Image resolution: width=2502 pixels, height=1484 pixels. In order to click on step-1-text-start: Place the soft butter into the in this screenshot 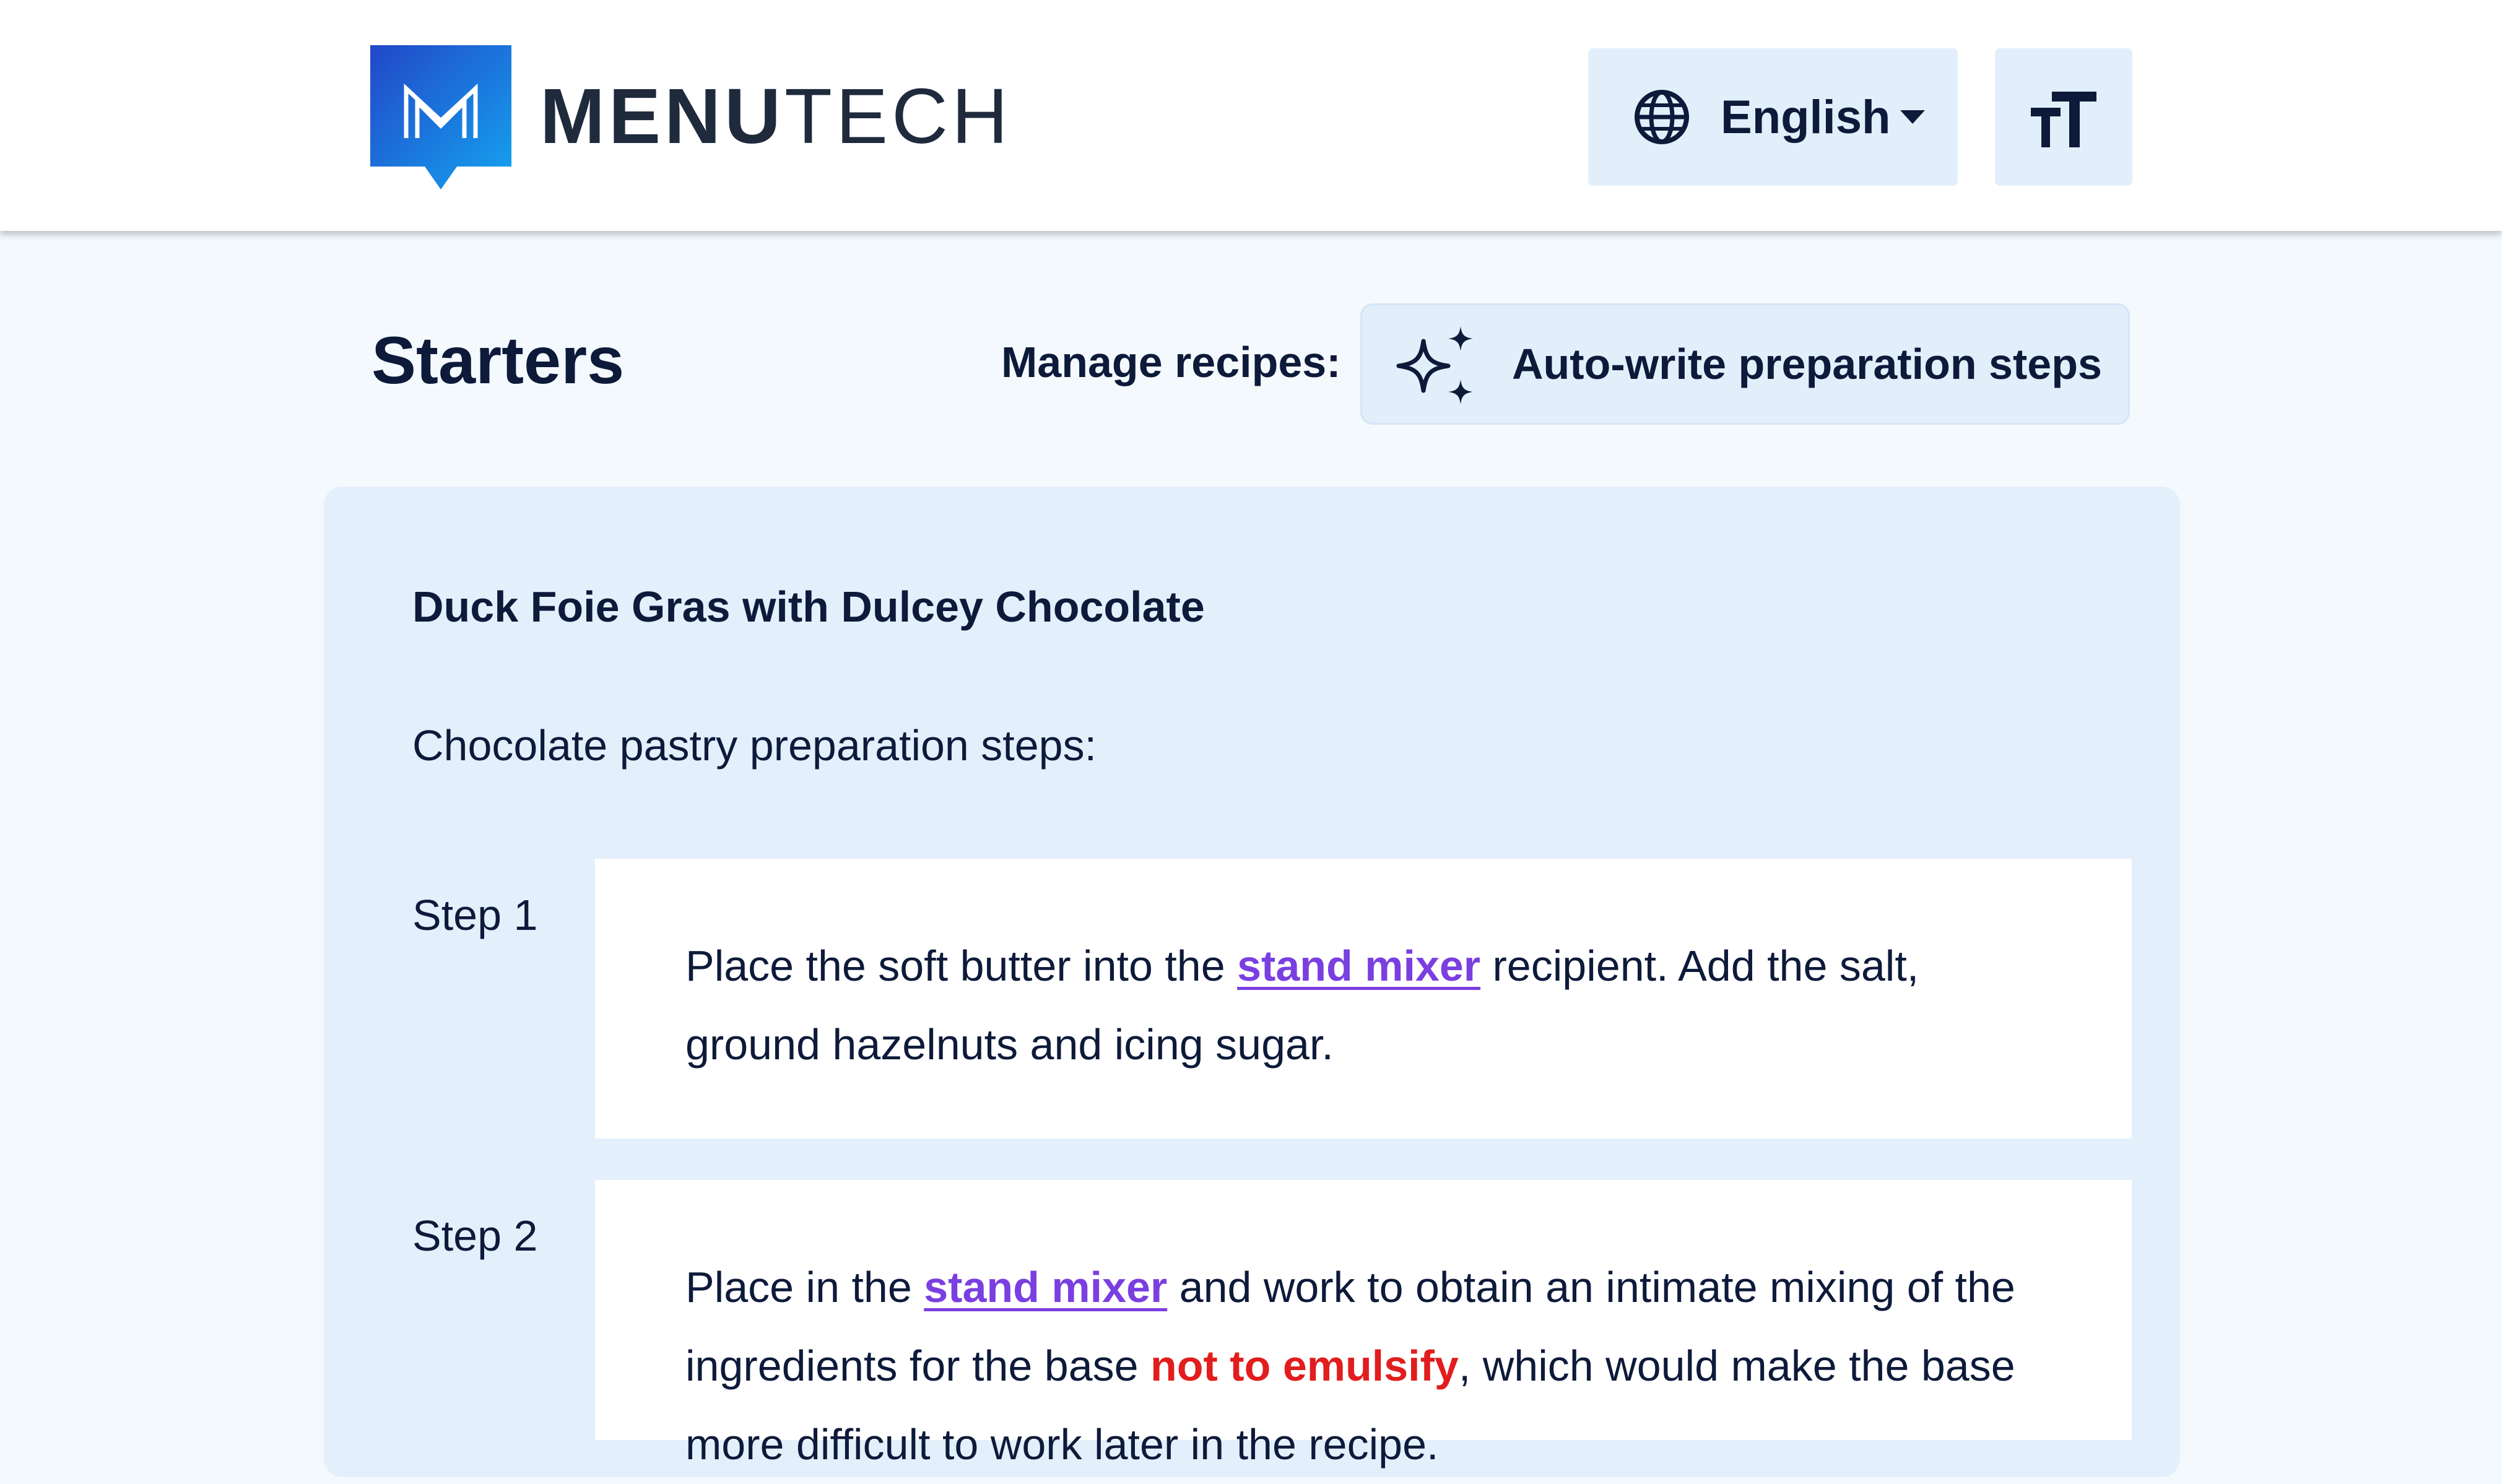, I will do `click(961, 966)`.